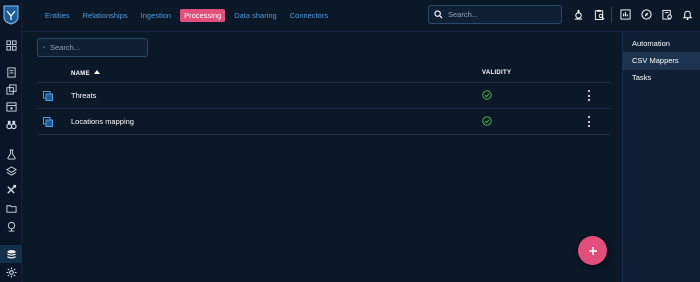 The image size is (700, 282). I want to click on mapper-search, so click(92, 47).